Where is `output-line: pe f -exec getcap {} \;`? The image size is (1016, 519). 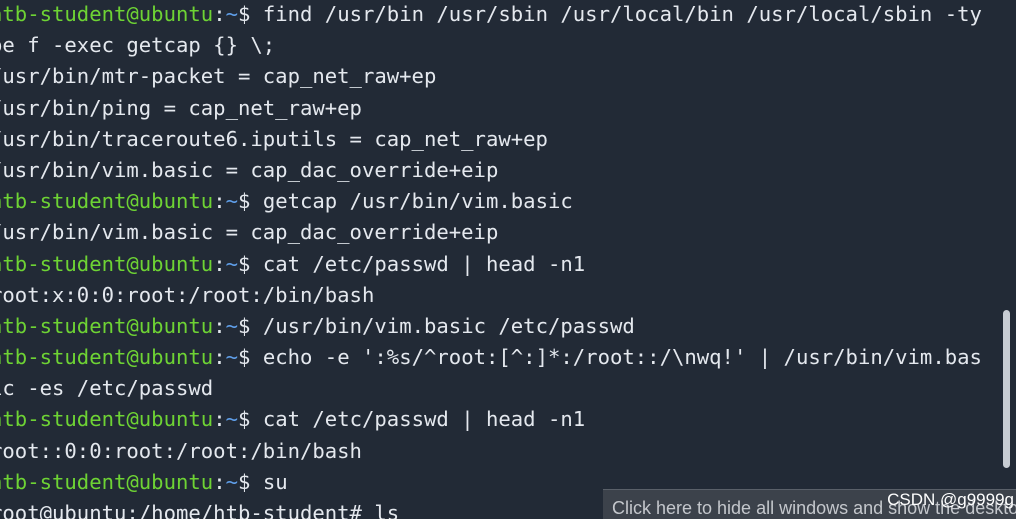 output-line: pe f -exec getcap {} \; is located at coordinates (138, 45).